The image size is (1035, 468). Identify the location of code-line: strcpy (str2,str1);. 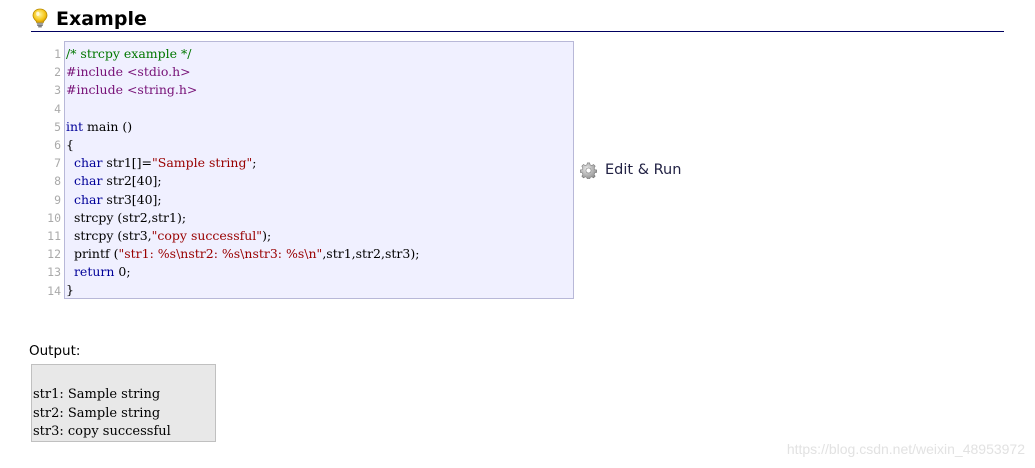
(319, 218).